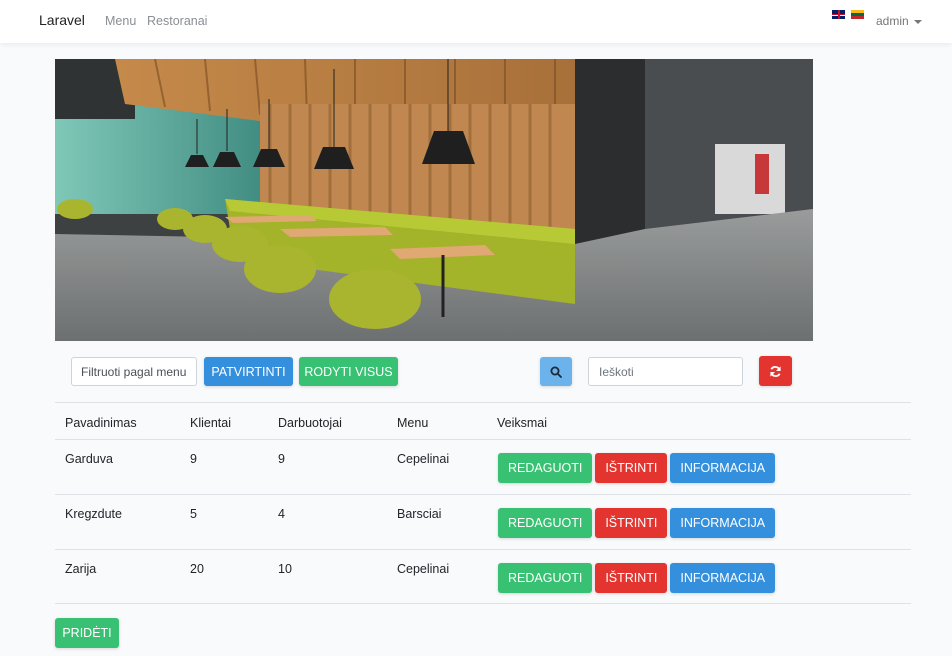 The image size is (952, 656). Describe the element at coordinates (892, 21) in the screenshot. I see `user-name: admin` at that location.